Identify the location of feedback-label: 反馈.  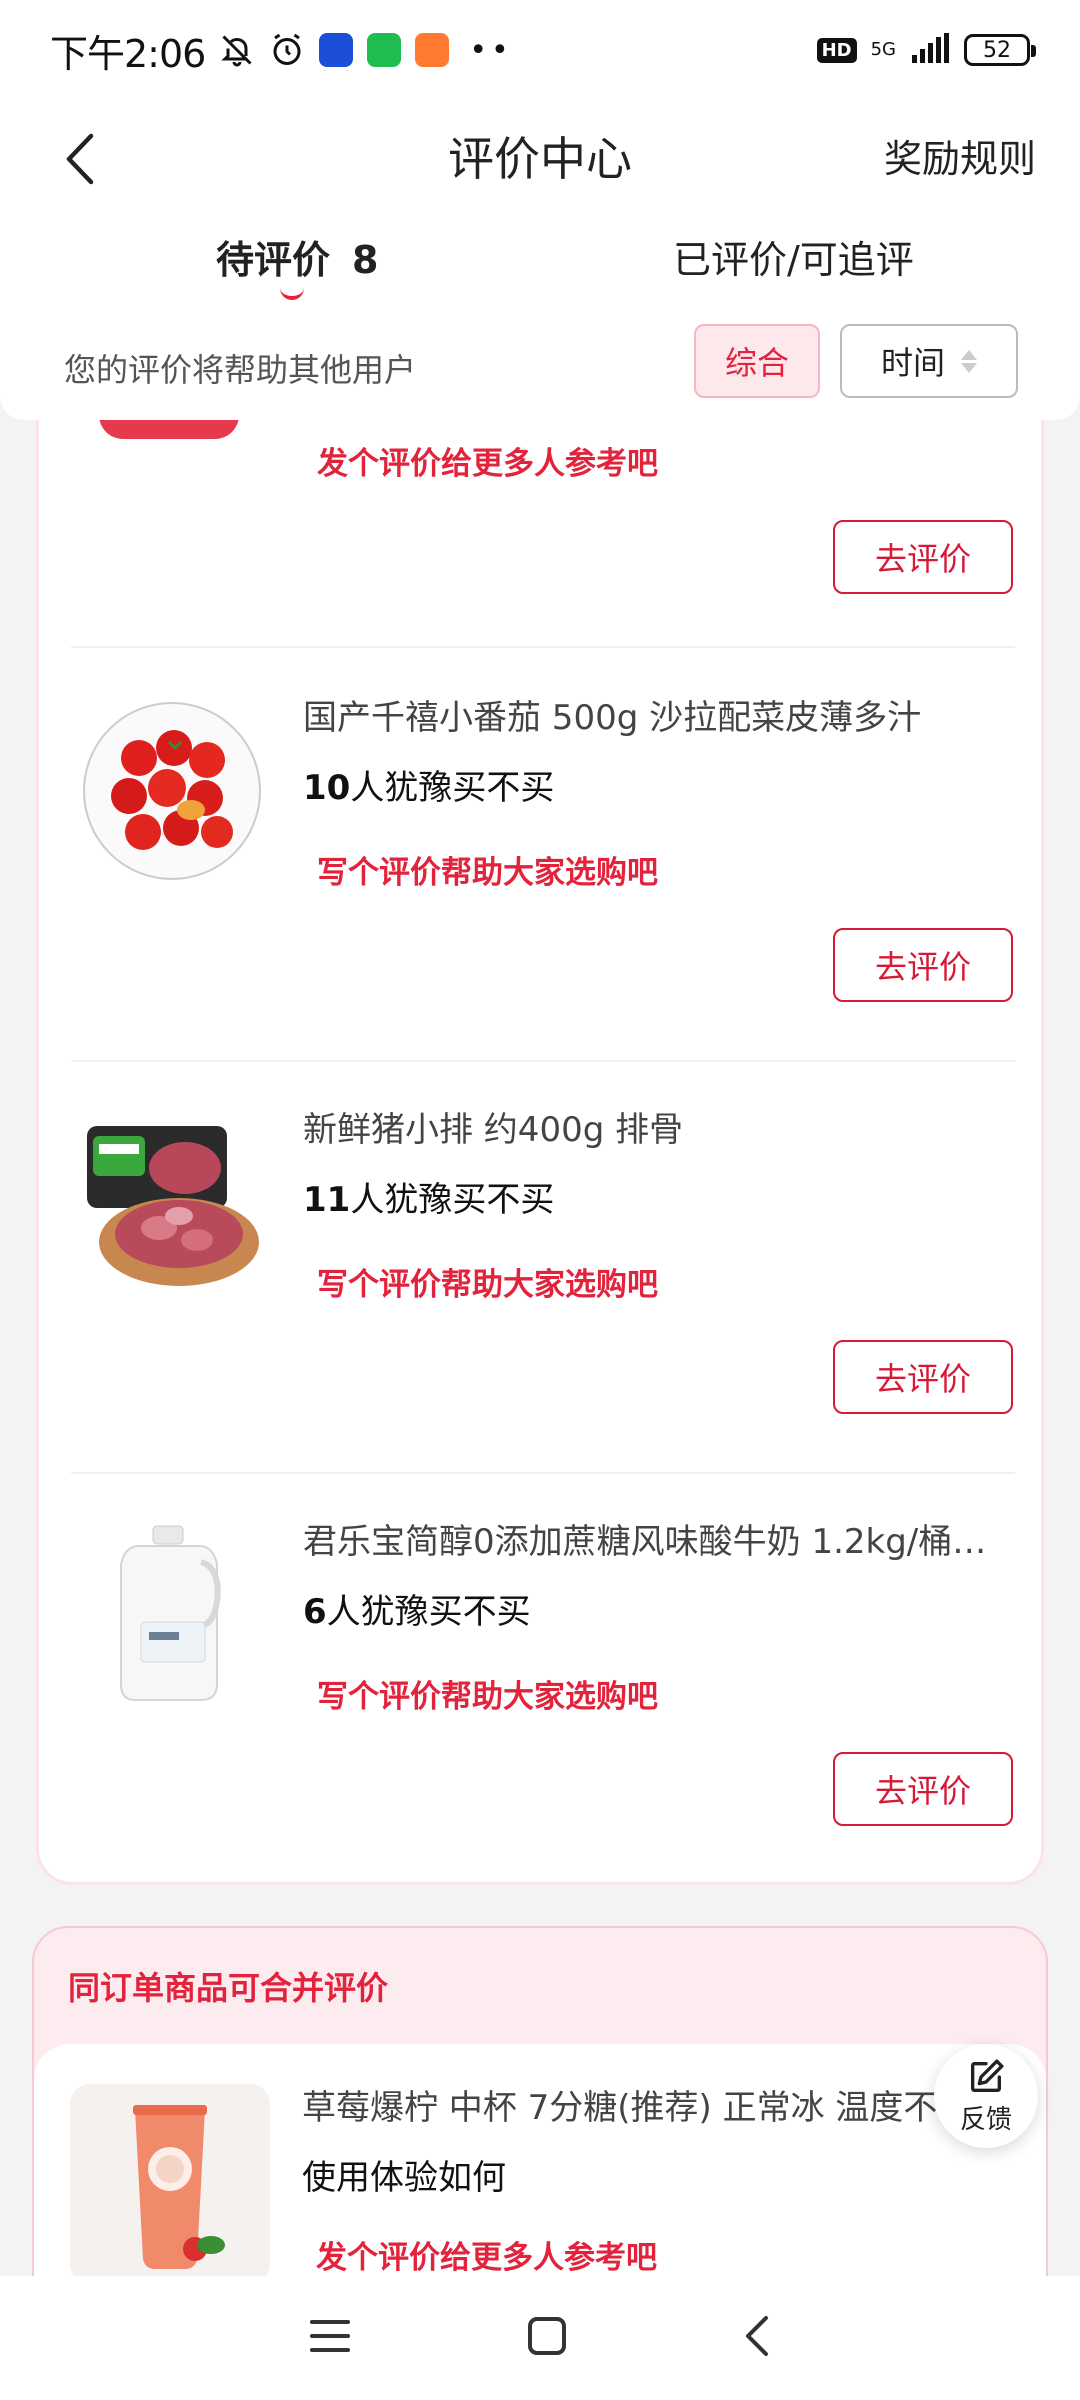
(985, 2119).